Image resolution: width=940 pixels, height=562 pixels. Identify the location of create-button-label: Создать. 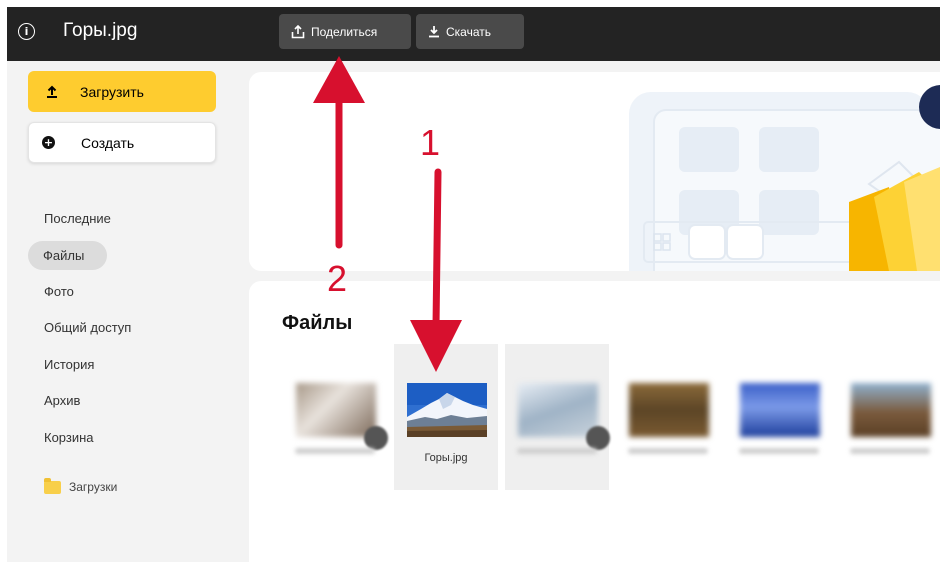
(108, 142).